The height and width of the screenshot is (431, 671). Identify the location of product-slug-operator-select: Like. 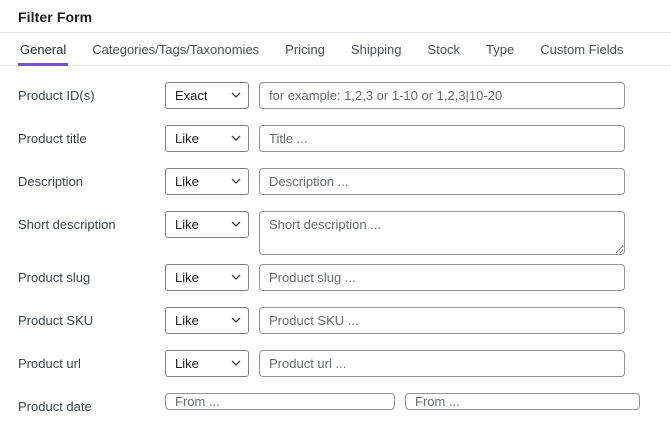
(207, 277).